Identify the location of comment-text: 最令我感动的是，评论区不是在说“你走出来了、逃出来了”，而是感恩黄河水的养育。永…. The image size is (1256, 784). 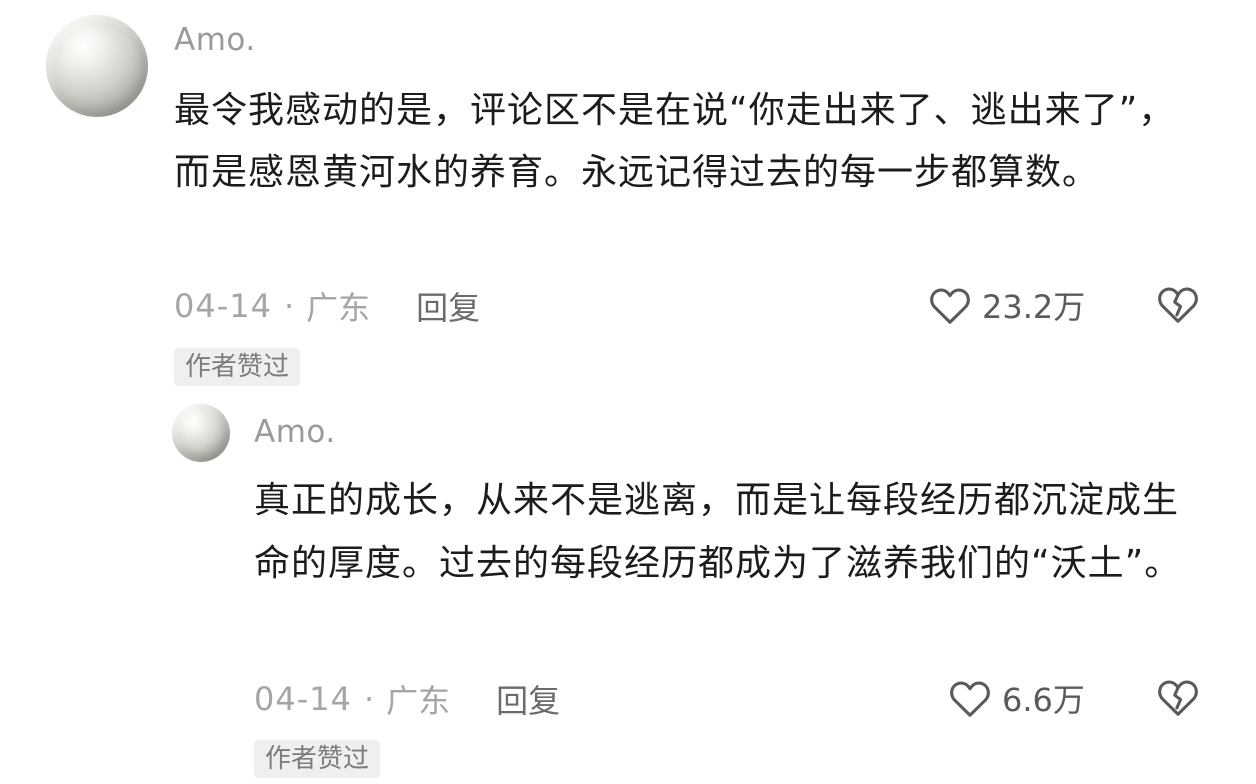
(675, 141).